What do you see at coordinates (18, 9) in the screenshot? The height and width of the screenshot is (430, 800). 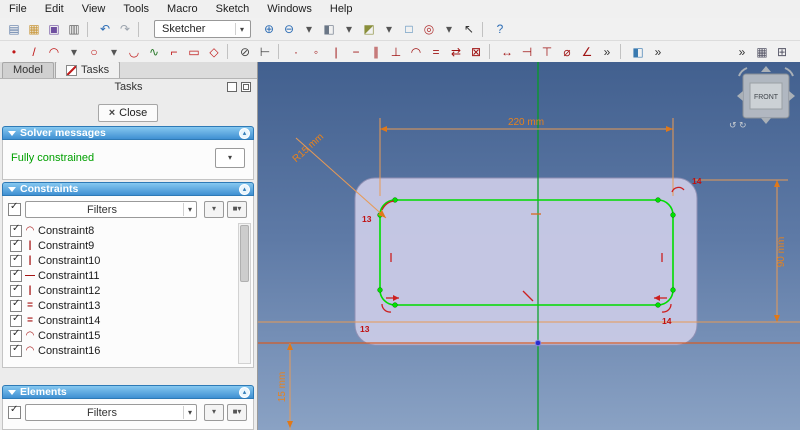 I see `menu-item: File` at bounding box center [18, 9].